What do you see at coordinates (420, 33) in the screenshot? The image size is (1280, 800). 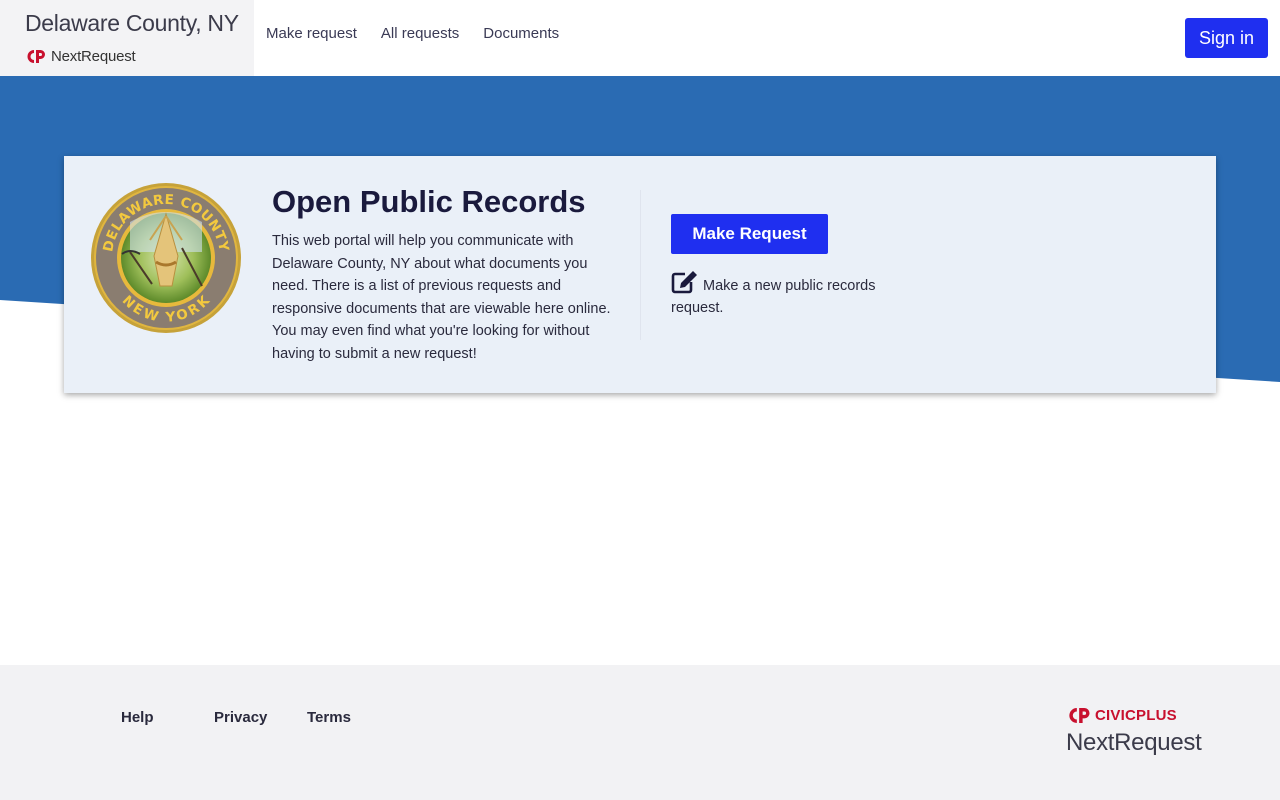 I see `nav-all-requests: All requests` at bounding box center [420, 33].